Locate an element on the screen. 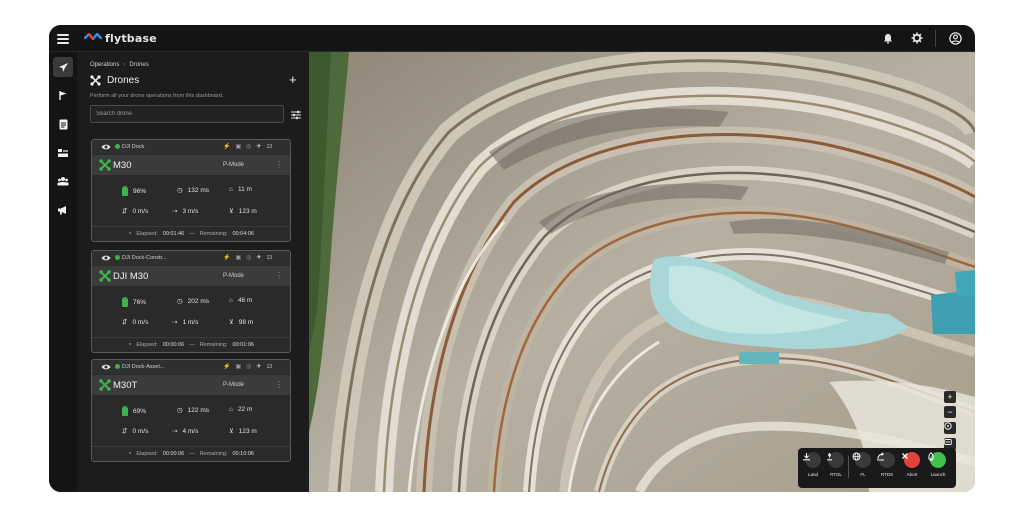 The height and width of the screenshot is (517, 1024). layers-button is located at coordinates (950, 428).